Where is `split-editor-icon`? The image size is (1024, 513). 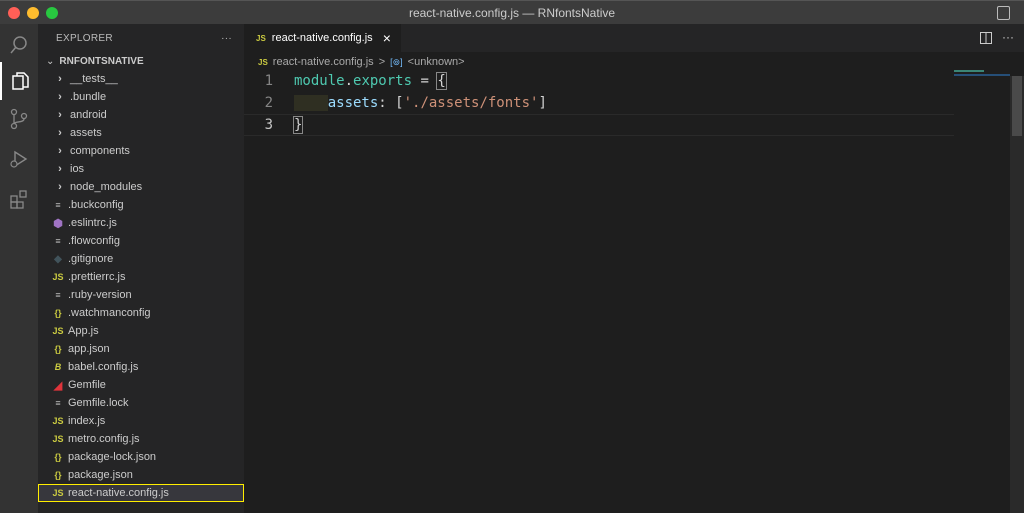
split-editor-icon is located at coordinates (986, 38).